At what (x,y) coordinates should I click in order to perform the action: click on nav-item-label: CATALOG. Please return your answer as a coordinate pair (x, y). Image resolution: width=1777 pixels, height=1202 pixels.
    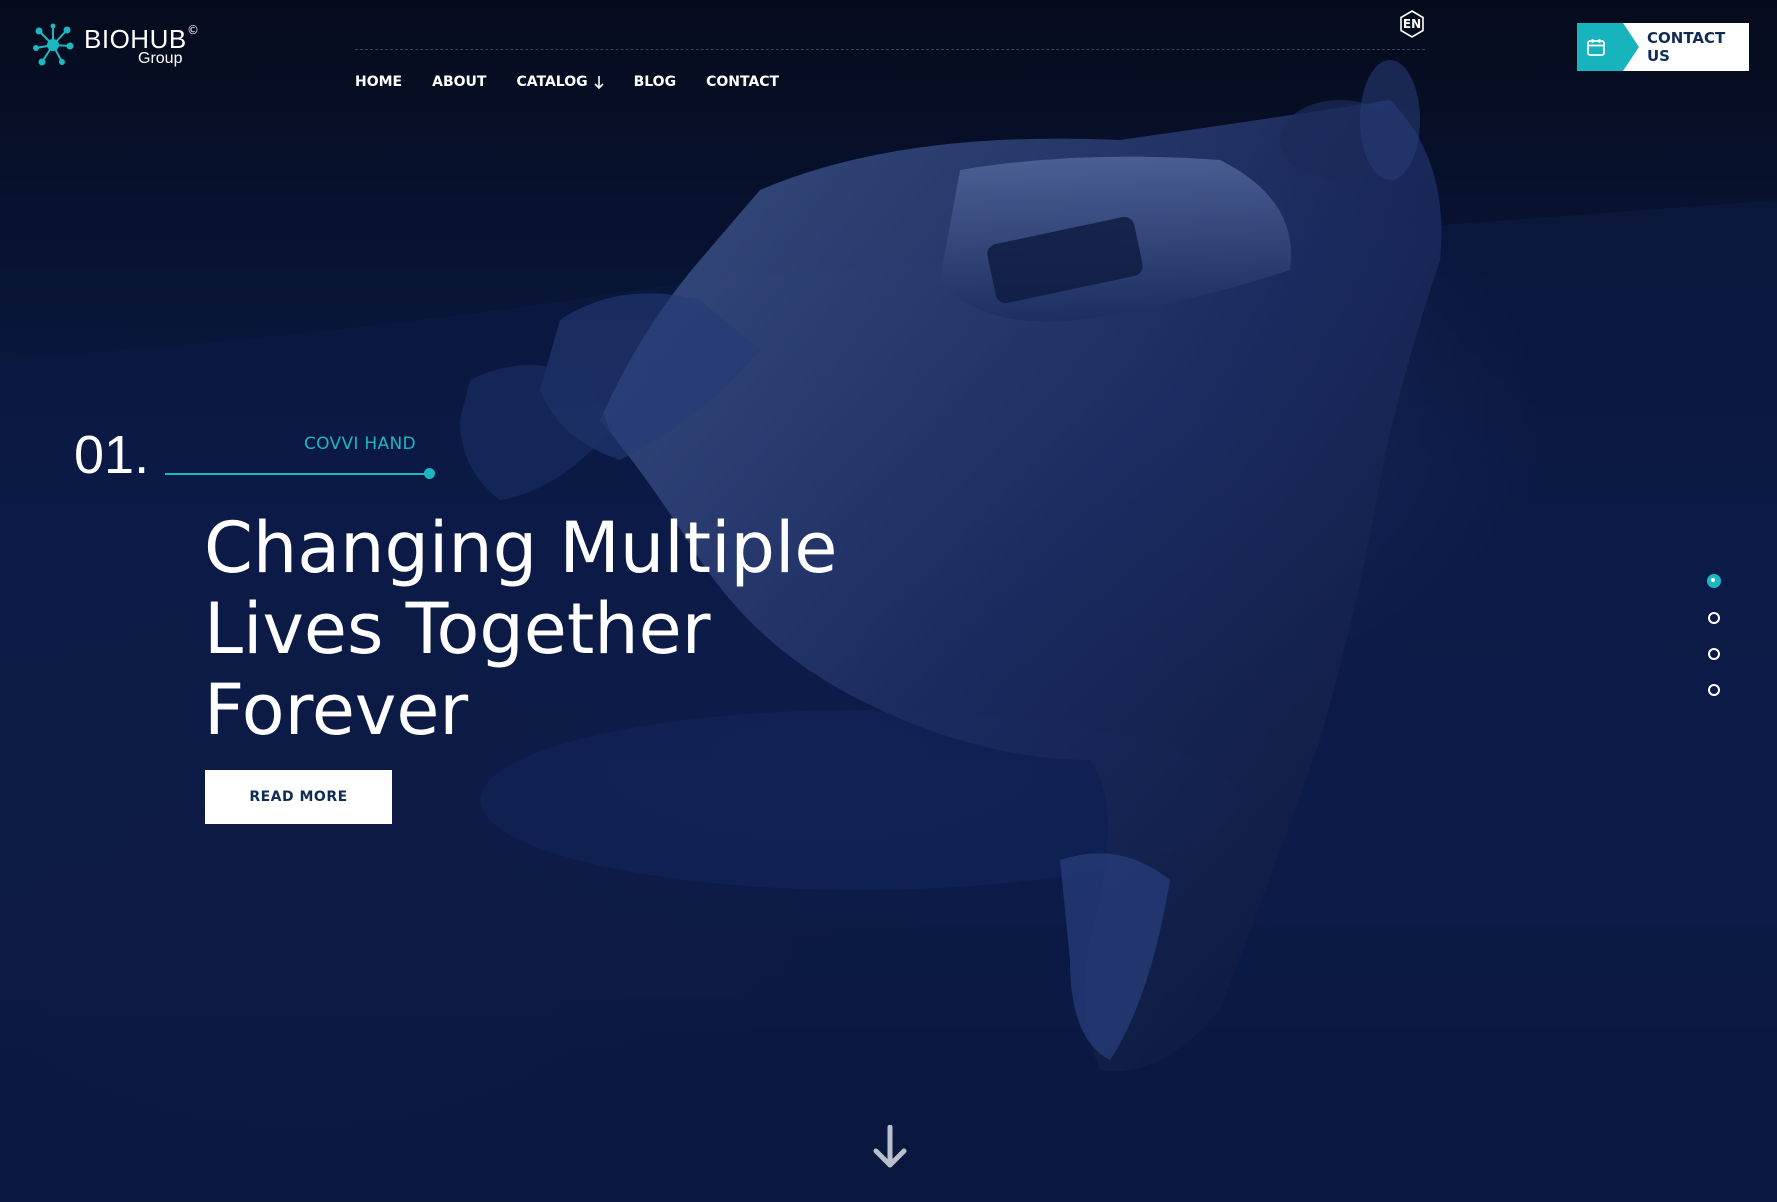
    Looking at the image, I should click on (552, 82).